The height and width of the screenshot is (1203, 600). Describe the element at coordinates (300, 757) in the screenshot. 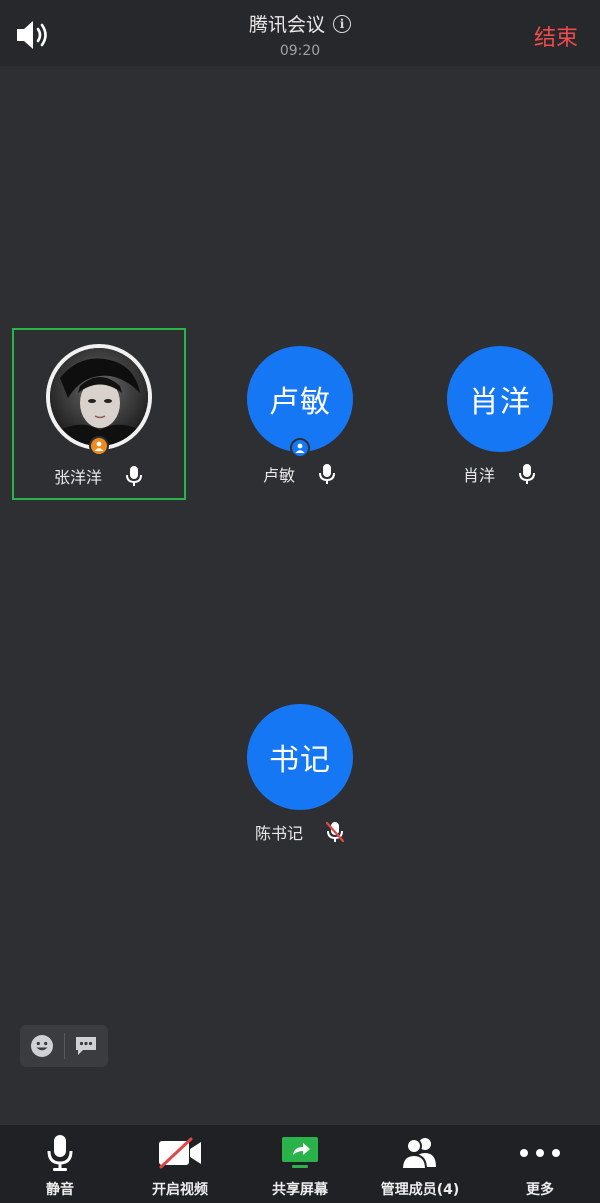

I see `avatar: 书记` at that location.